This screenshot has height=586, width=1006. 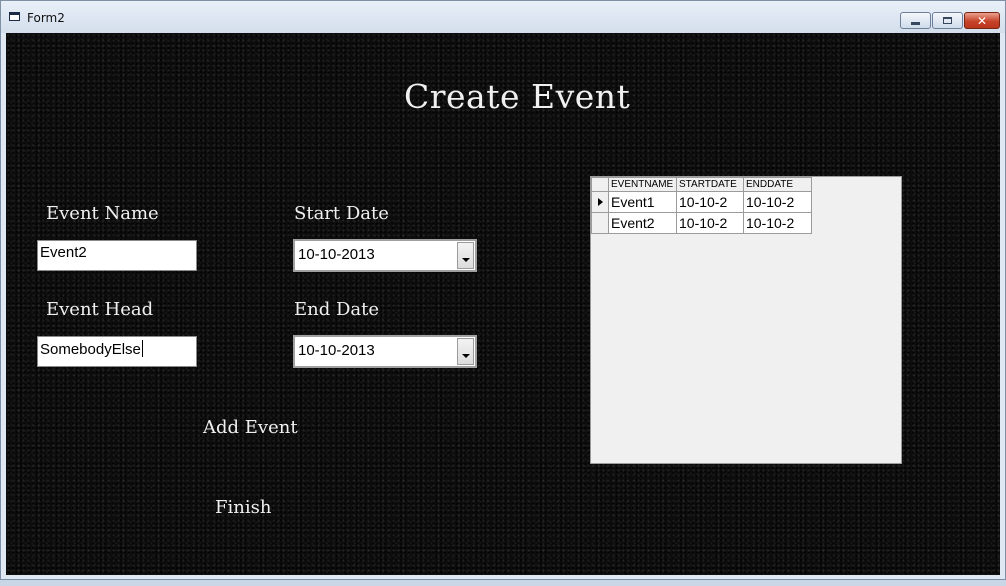 I want to click on event-head-field: SomebodyElse, so click(x=117, y=351).